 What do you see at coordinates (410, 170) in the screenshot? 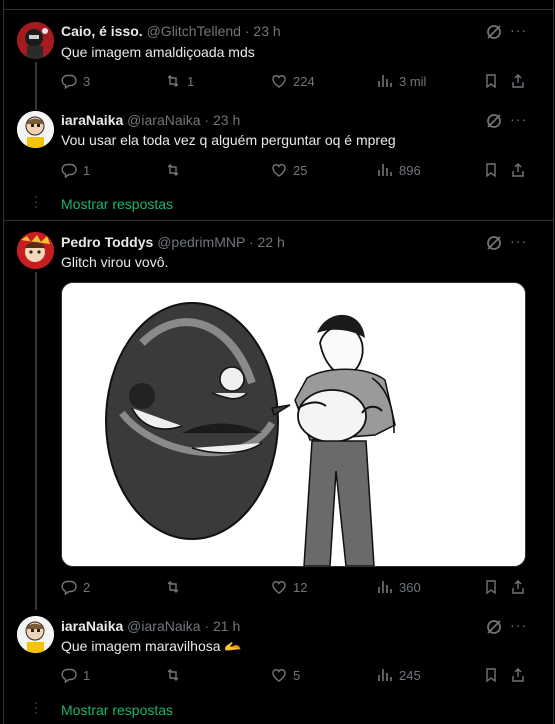
I see `view-count: 896` at bounding box center [410, 170].